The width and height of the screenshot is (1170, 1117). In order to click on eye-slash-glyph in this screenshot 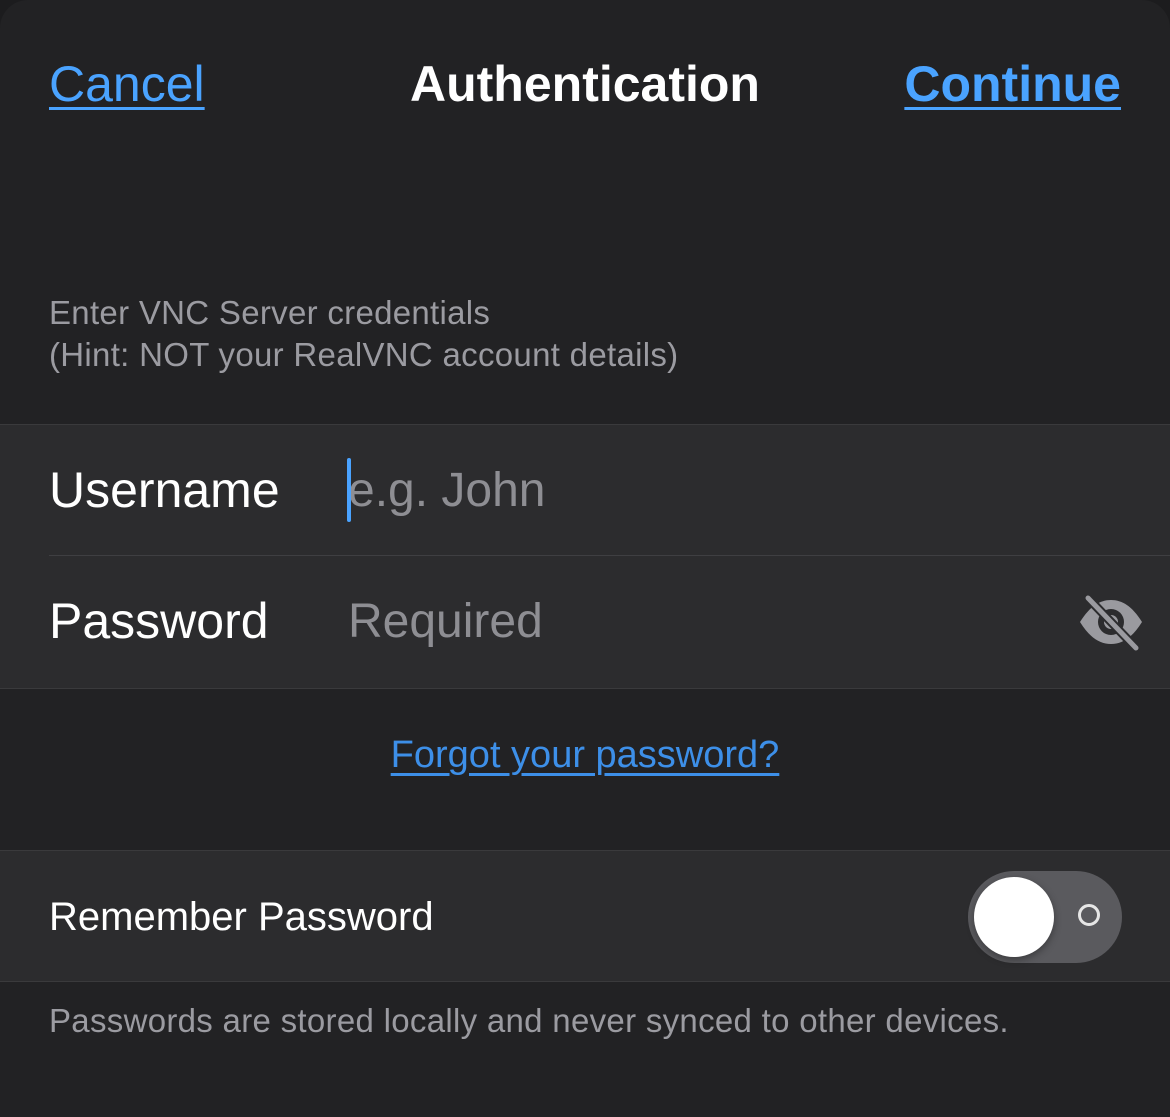, I will do `click(1111, 623)`.